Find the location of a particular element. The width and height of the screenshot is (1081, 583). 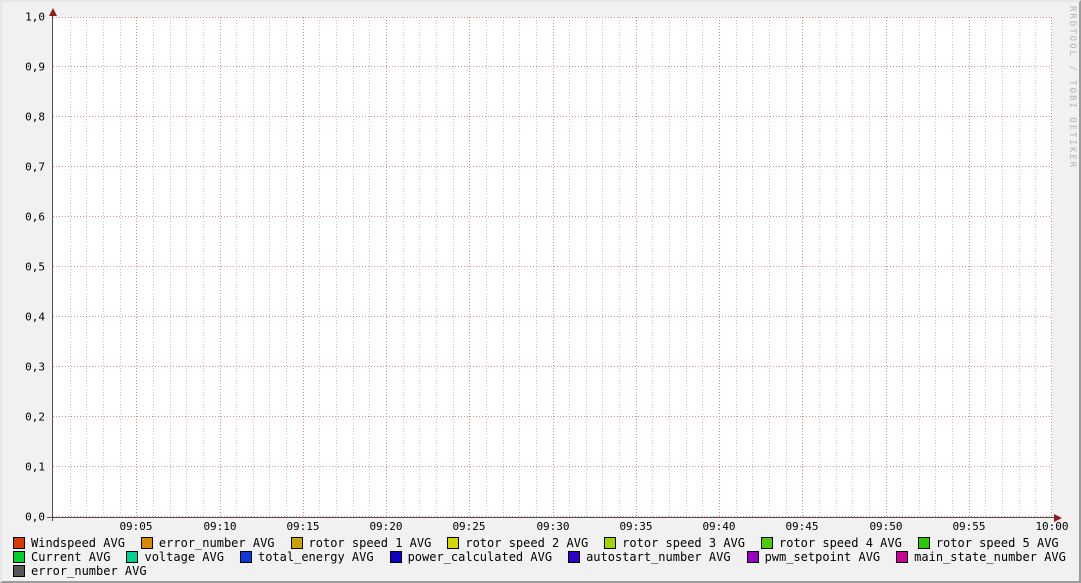

y-tick-label: 0,7 is located at coordinates (35, 167).